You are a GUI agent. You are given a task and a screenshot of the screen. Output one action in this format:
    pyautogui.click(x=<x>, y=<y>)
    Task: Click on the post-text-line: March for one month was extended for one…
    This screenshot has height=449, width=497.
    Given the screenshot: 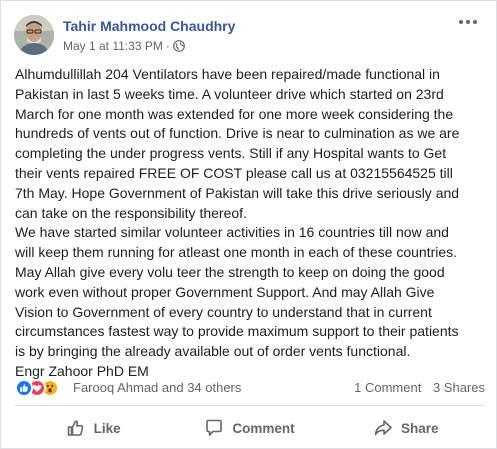 What is the action you would take?
    pyautogui.click(x=234, y=113)
    